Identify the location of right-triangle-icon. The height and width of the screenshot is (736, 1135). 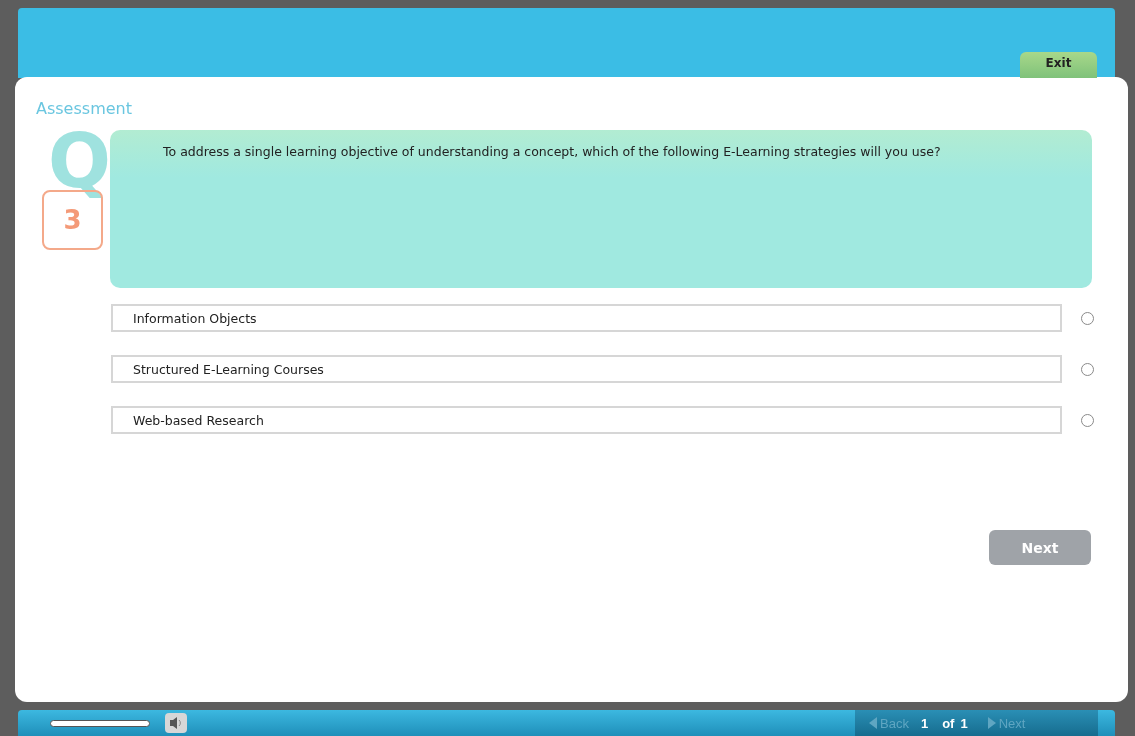
(991, 723).